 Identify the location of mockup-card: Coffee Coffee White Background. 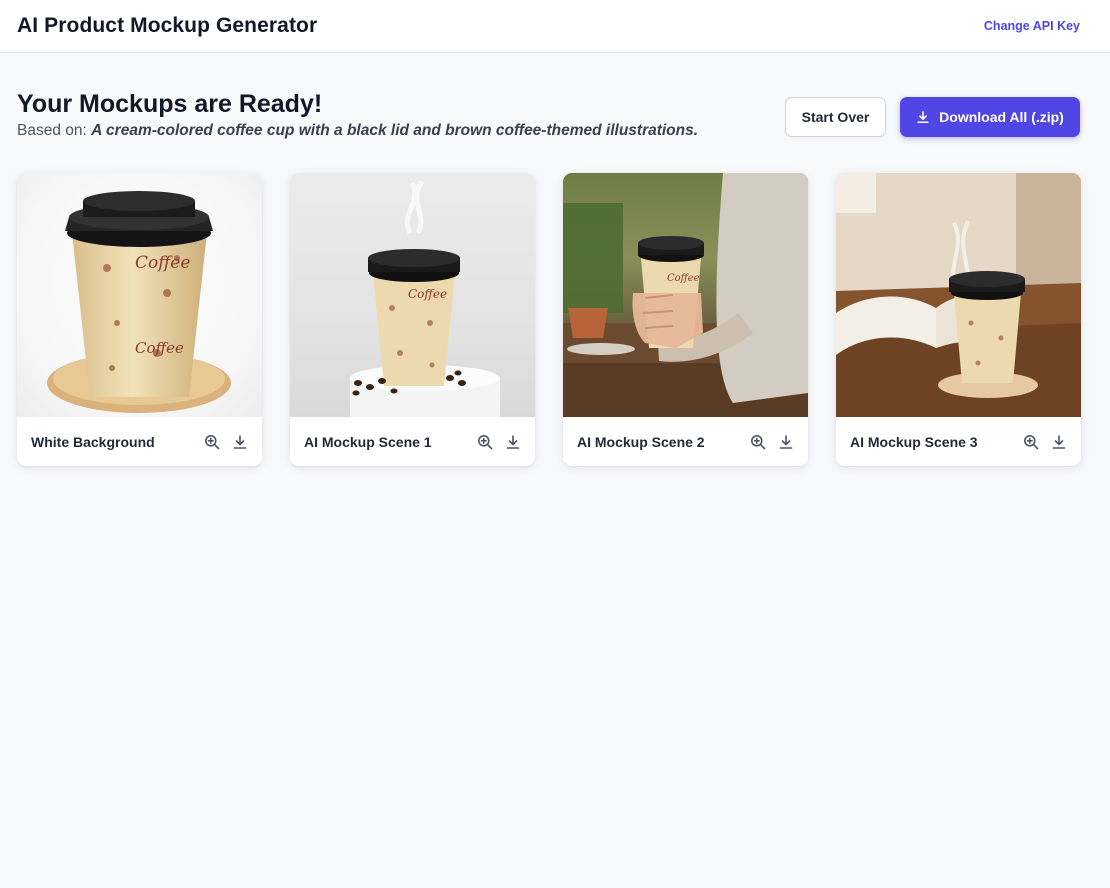
(139, 319).